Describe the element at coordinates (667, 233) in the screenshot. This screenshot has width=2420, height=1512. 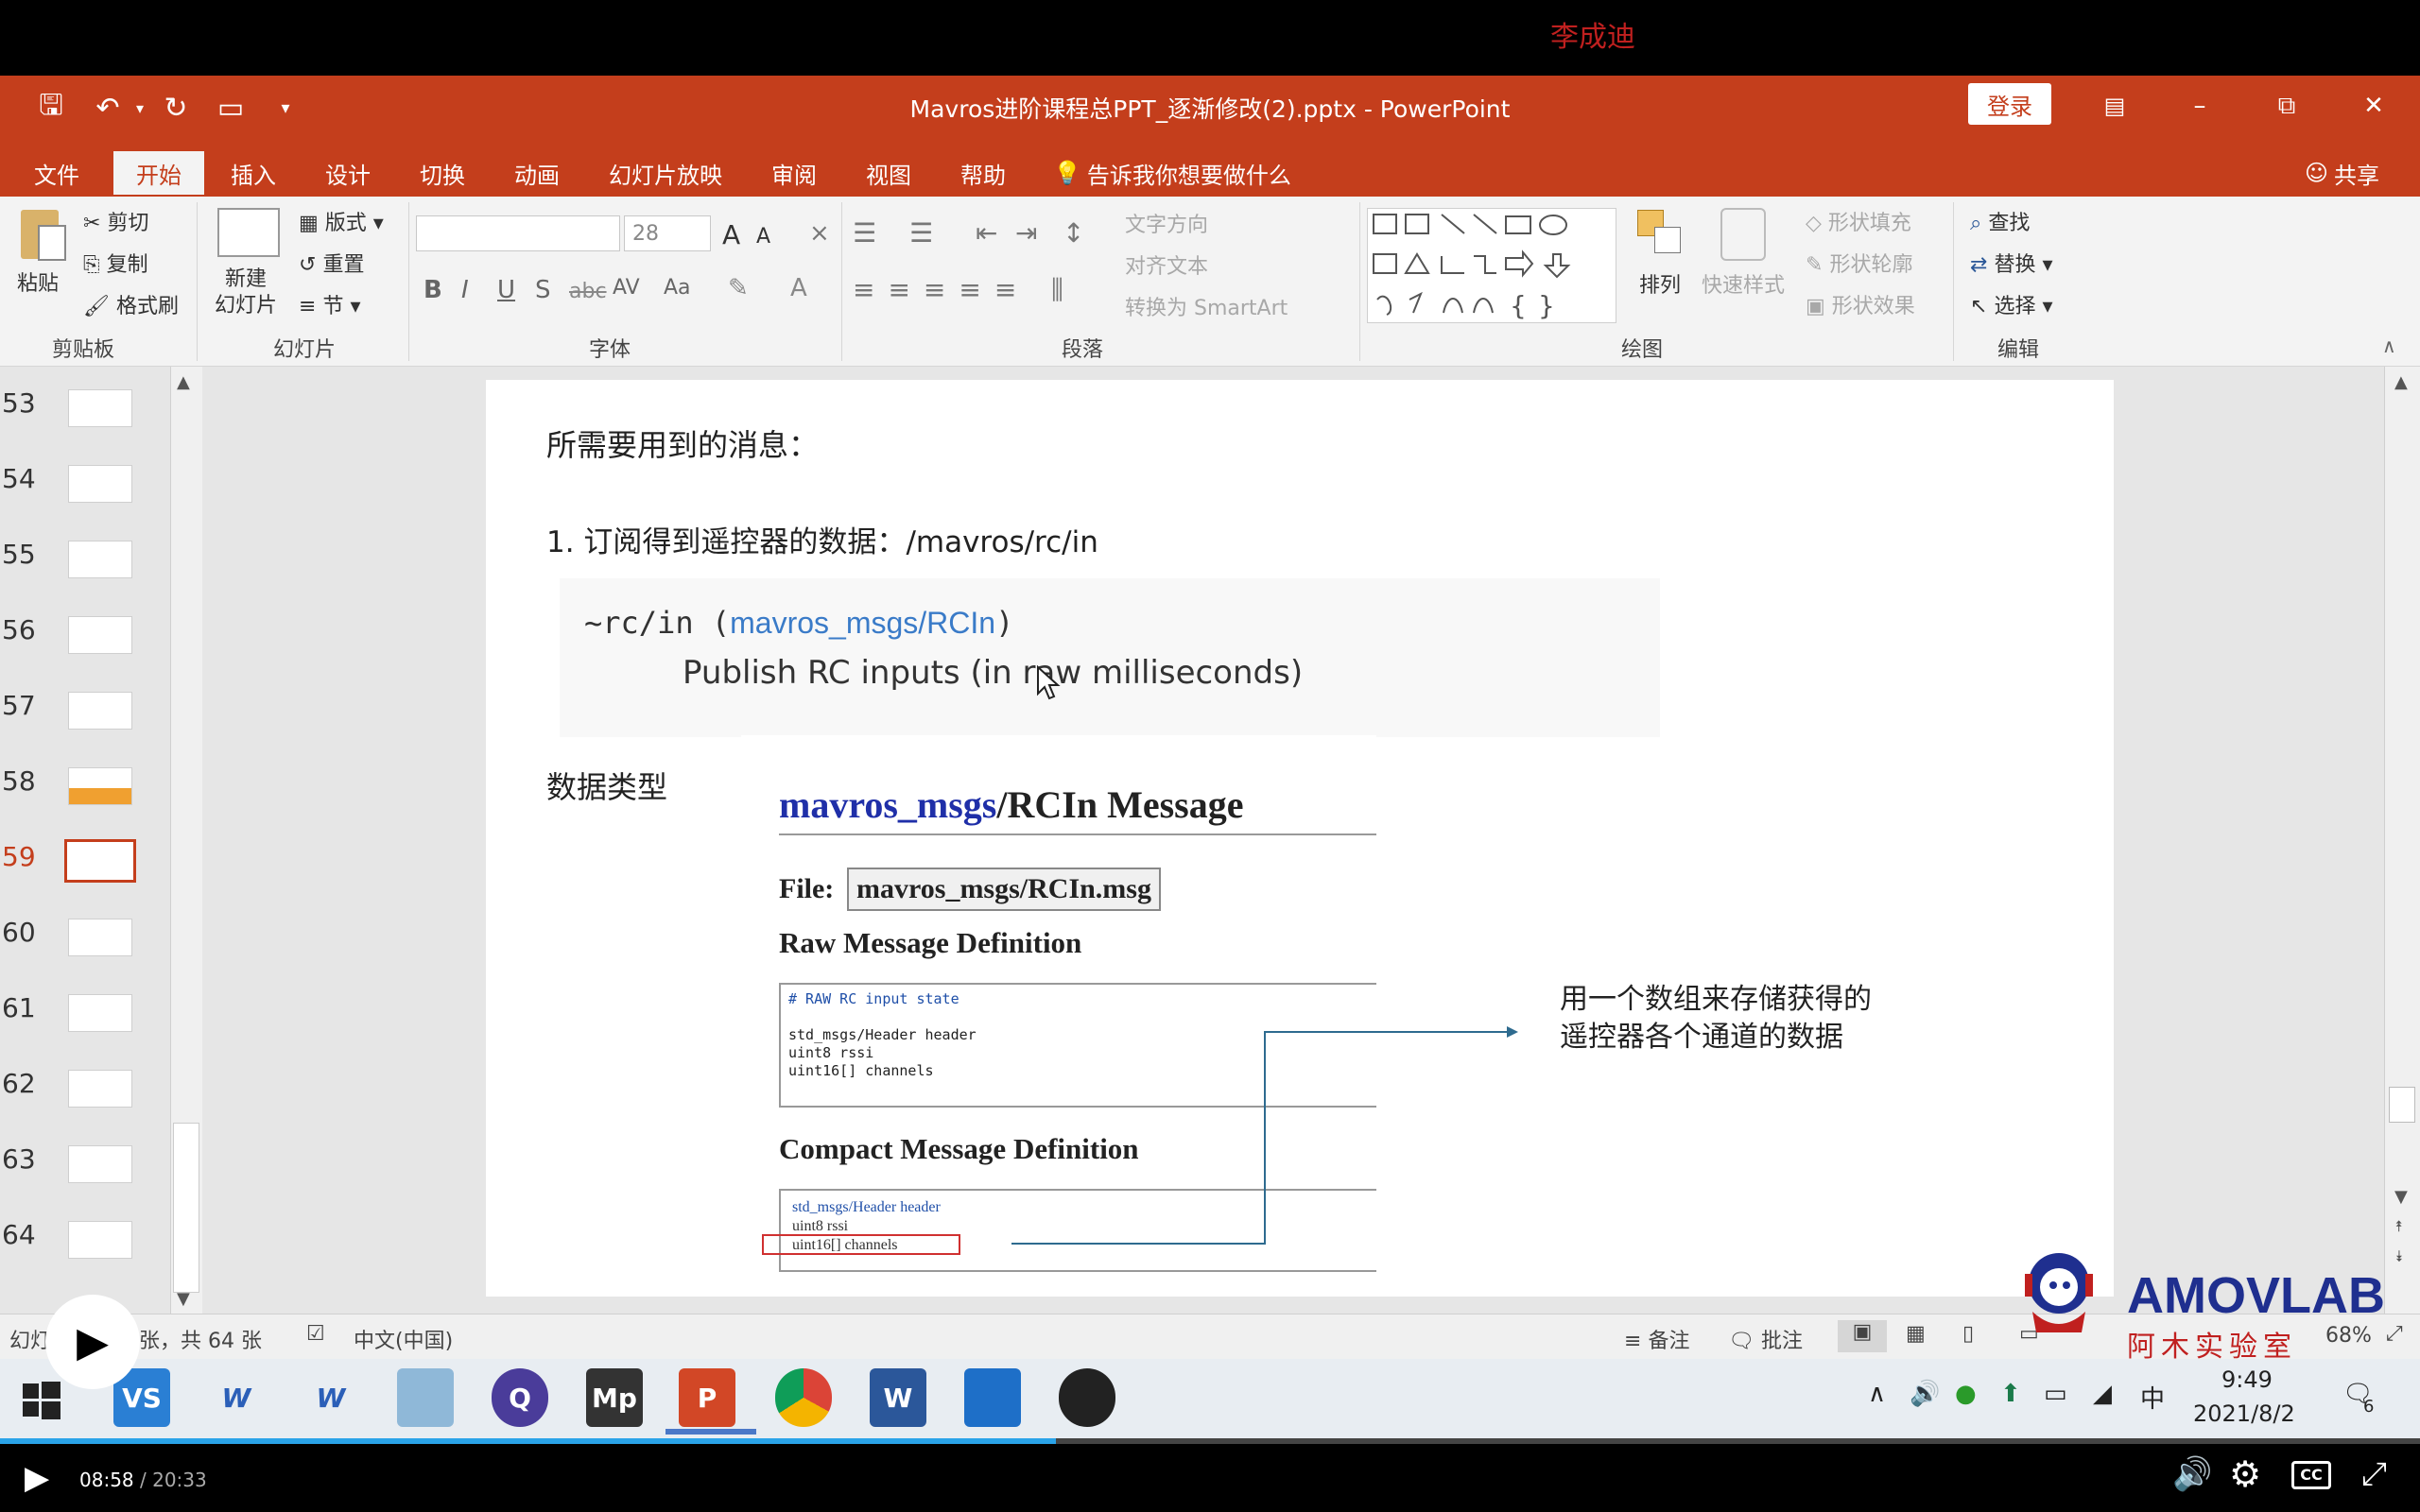
I see `font-size-field: 28` at that location.